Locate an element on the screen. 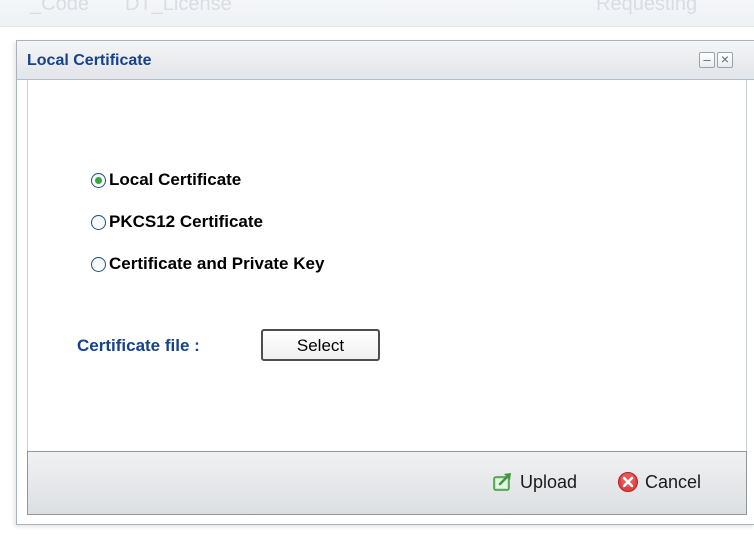 The width and height of the screenshot is (754, 539). cancel-button: Cancel is located at coordinates (677, 483).